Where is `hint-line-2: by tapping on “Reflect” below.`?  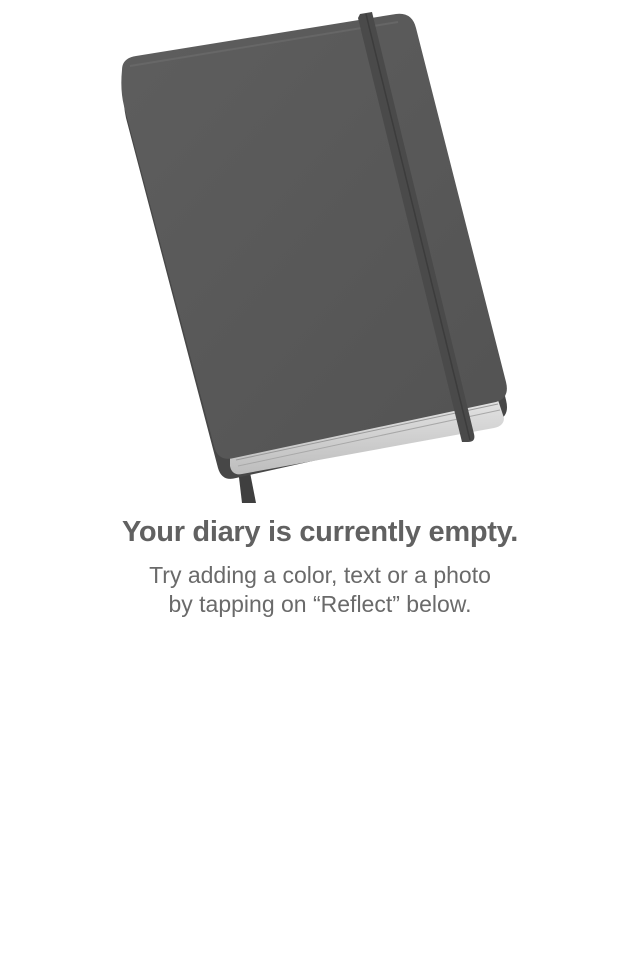 hint-line-2: by tapping on “Reflect” below. is located at coordinates (320, 604).